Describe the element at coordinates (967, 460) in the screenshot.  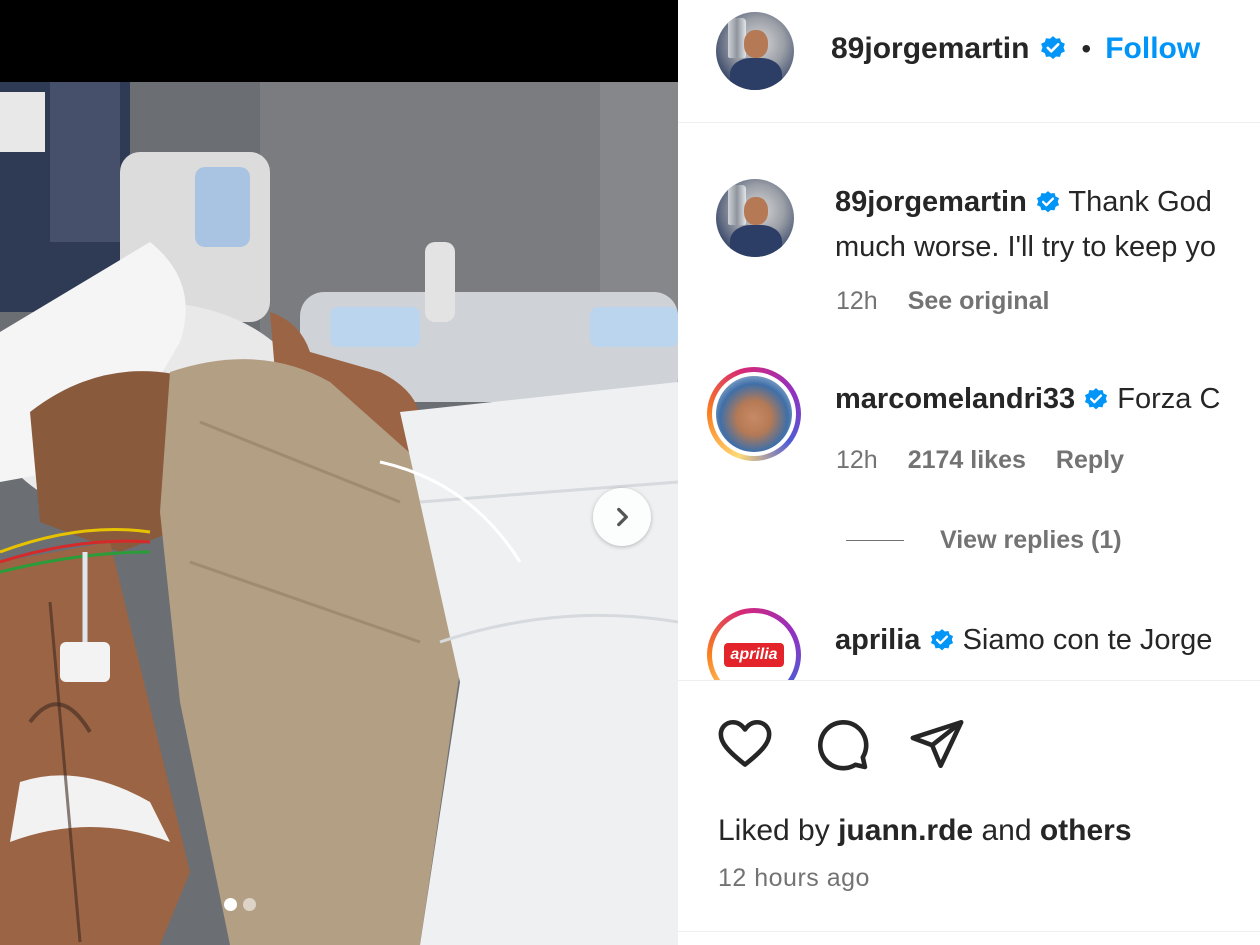
I see `comment-likes: 2174 likes` at that location.